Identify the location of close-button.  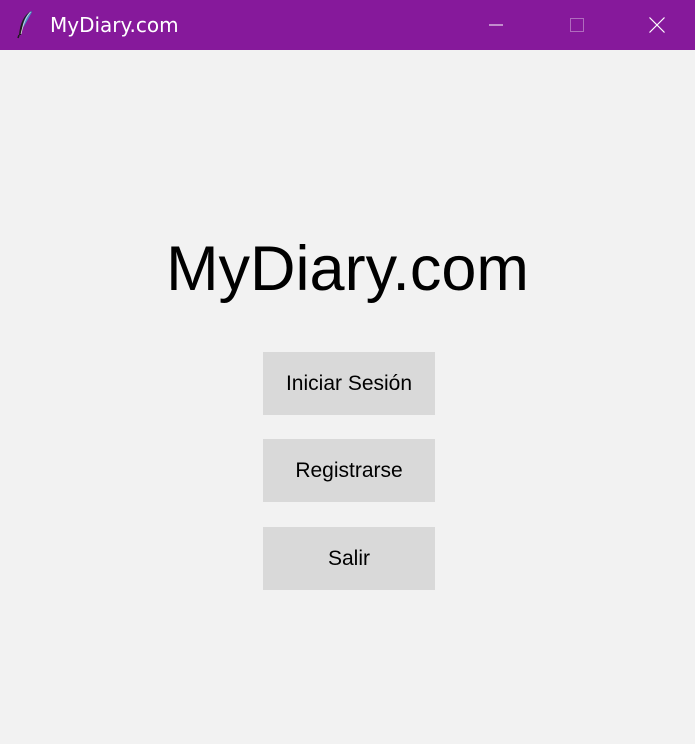
(656, 25).